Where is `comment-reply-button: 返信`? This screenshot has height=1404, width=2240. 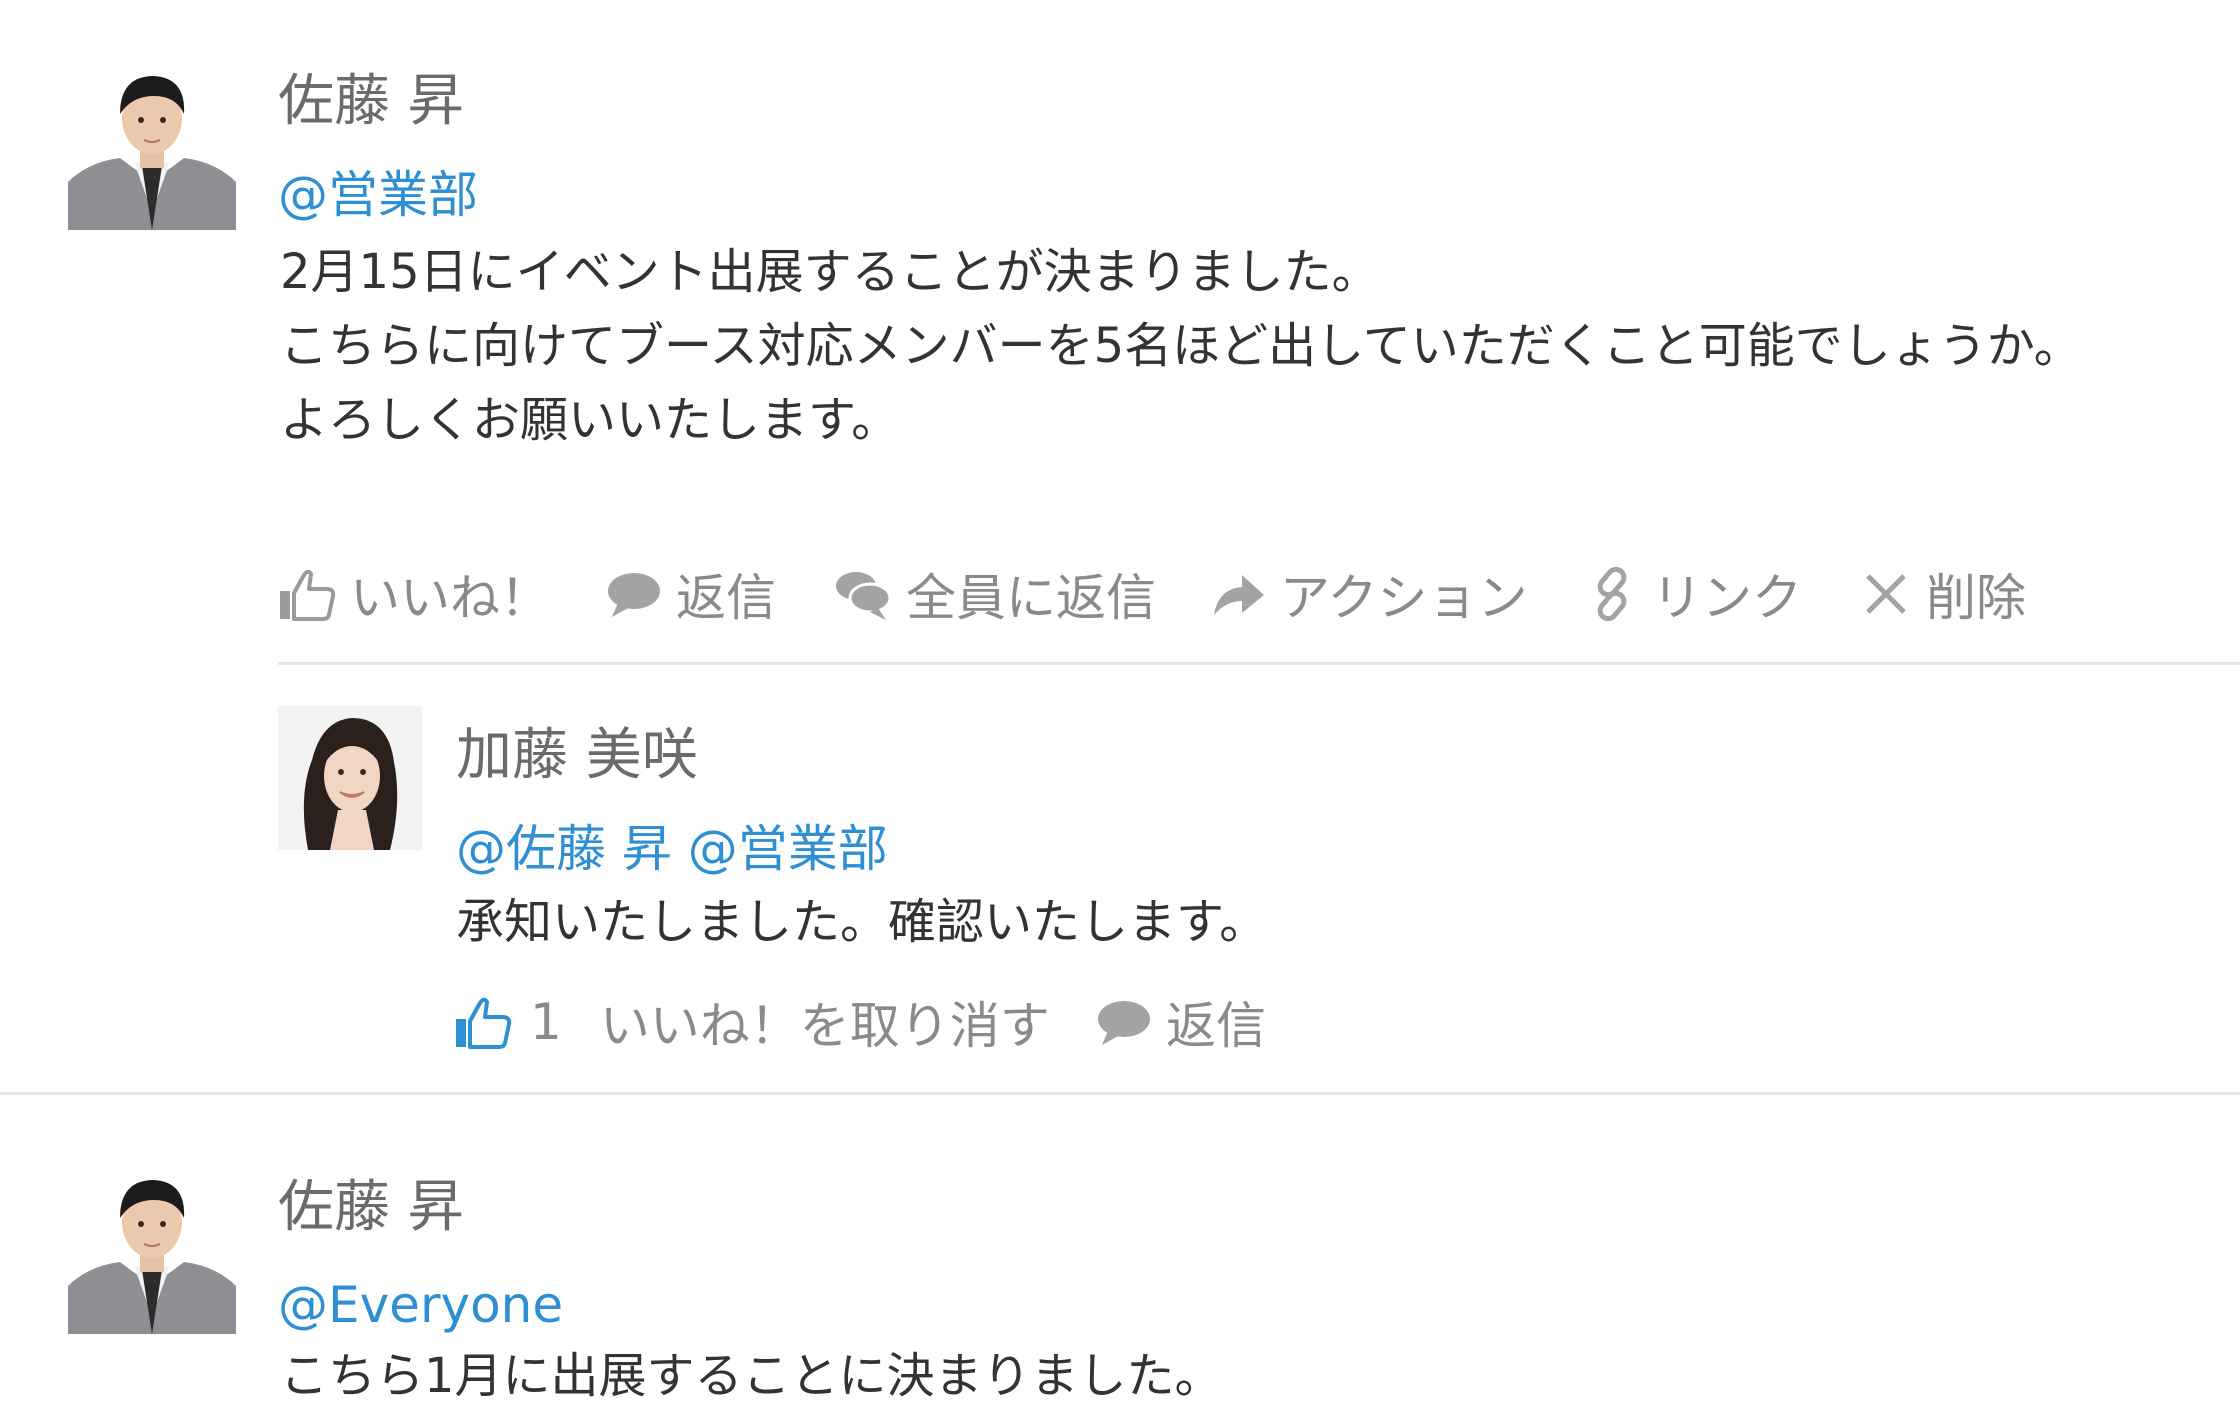 comment-reply-button: 返信 is located at coordinates (1181, 1022).